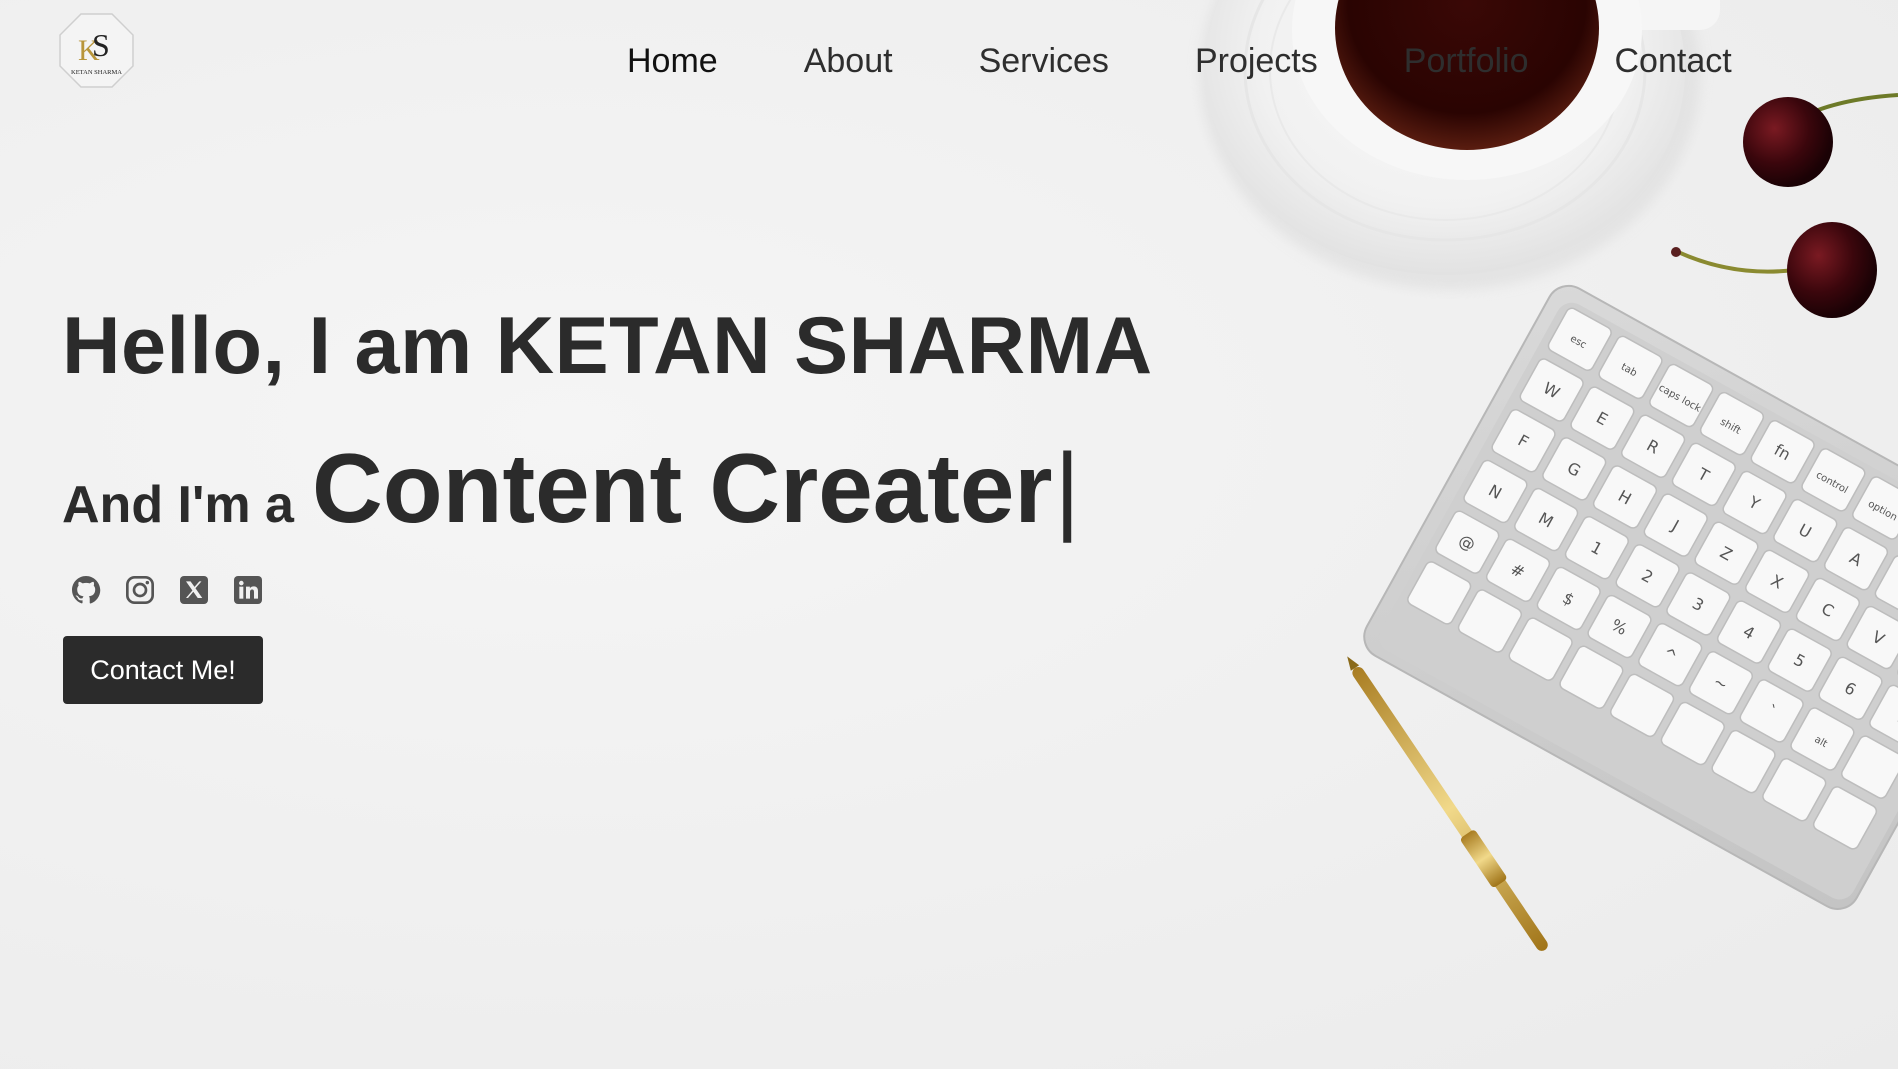 Image resolution: width=1898 pixels, height=1069 pixels. I want to click on github-icon, so click(86, 590).